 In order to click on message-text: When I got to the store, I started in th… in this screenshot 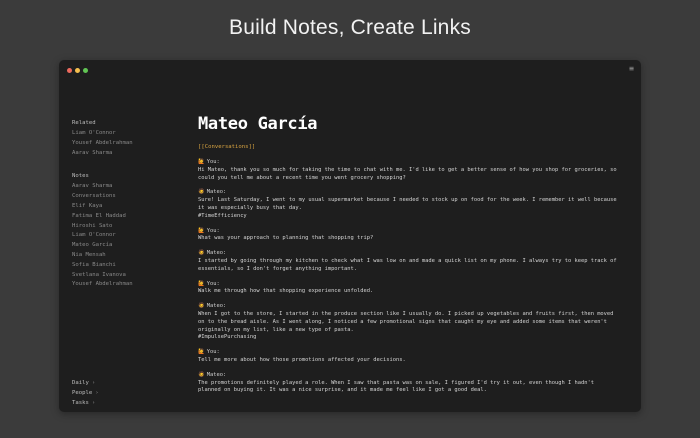, I will do `click(406, 321)`.